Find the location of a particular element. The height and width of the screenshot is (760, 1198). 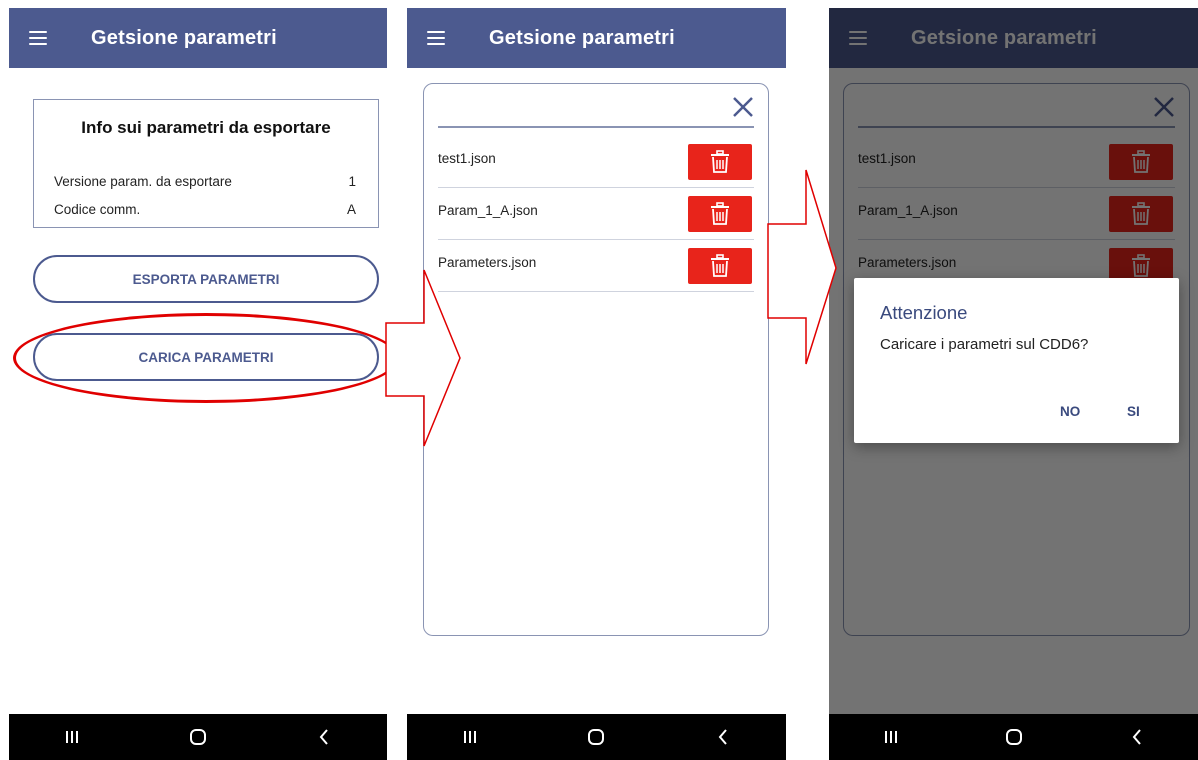

export-parameters-button: ESPORTA PARAMETRI is located at coordinates (206, 279).